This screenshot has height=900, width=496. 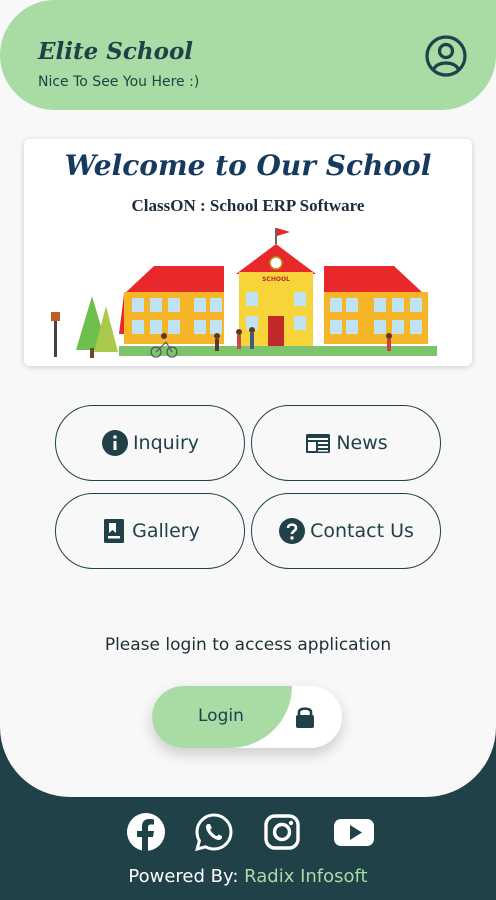 I want to click on app-title: Elite School, so click(x=116, y=51).